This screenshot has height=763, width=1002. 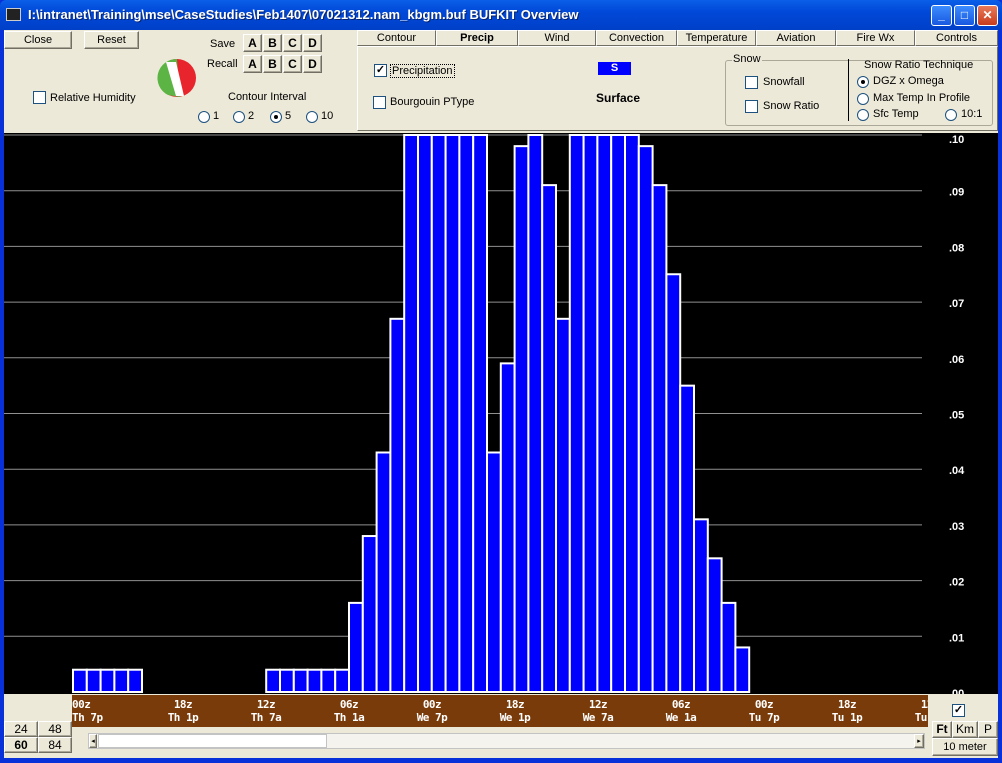 What do you see at coordinates (380, 70) in the screenshot?
I see `precipitation-checkbox: ✓` at bounding box center [380, 70].